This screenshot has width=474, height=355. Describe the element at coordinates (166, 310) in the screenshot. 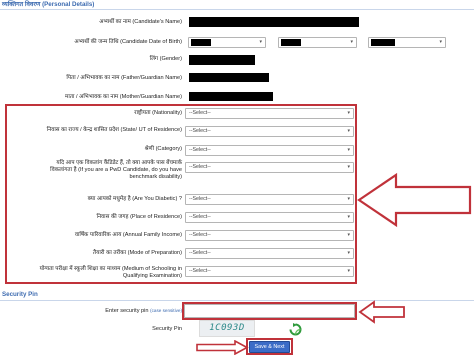

I see `case-sensitive-note: (case sensitive)` at that location.